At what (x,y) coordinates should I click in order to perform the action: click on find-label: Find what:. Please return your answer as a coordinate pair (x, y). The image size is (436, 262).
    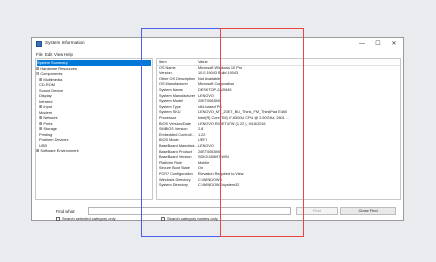
    Looking at the image, I should click on (66, 211).